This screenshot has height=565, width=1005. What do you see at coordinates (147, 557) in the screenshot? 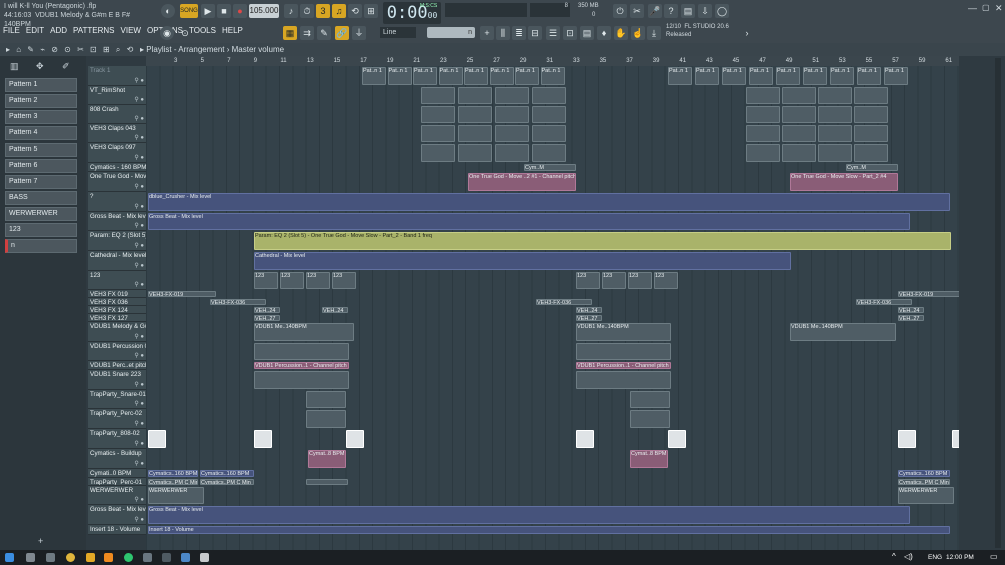
I see `app-icon` at bounding box center [147, 557].